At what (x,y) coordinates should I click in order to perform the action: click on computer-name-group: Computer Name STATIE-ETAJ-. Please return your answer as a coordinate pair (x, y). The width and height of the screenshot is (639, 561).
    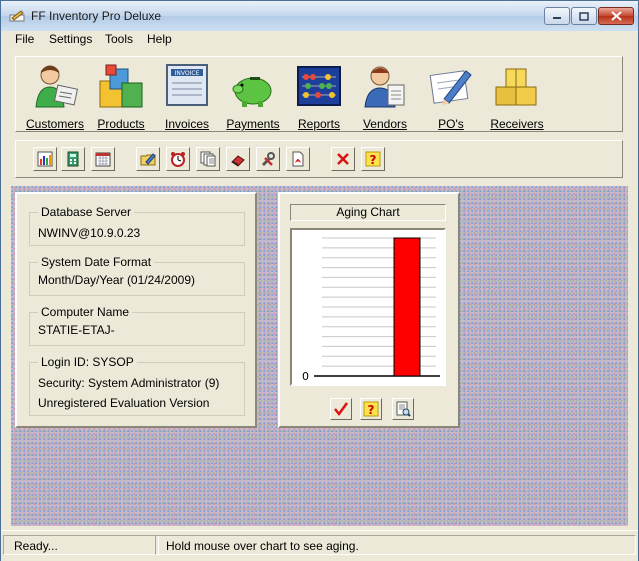
    Looking at the image, I should click on (137, 325).